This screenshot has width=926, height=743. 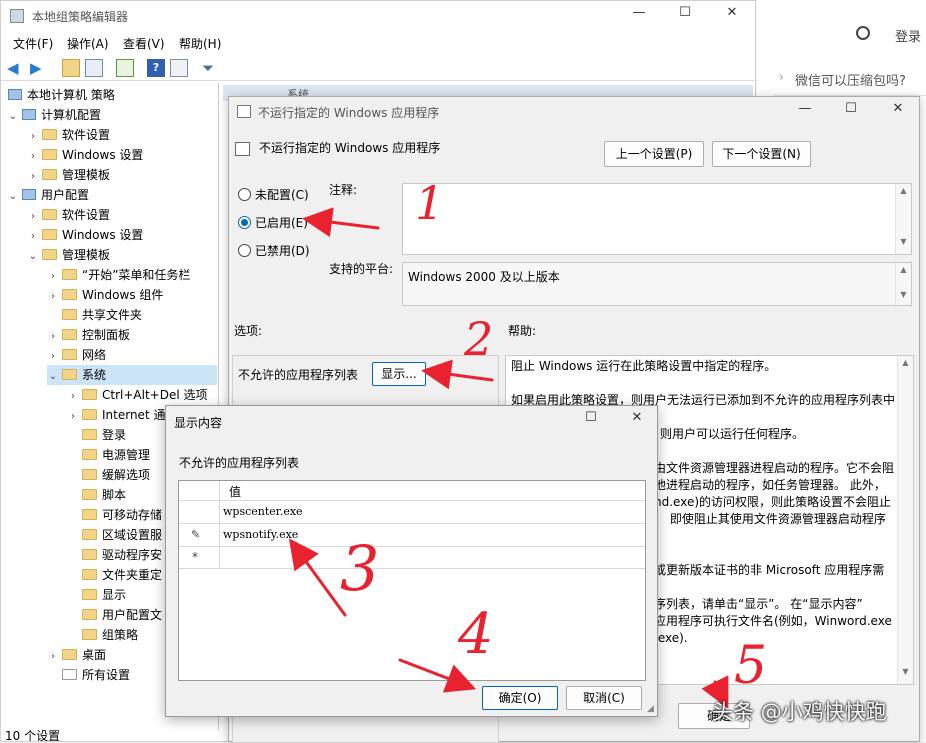 What do you see at coordinates (137, 395) in the screenshot?
I see `tree-item: › Ctrl+Alt+Del 选项` at bounding box center [137, 395].